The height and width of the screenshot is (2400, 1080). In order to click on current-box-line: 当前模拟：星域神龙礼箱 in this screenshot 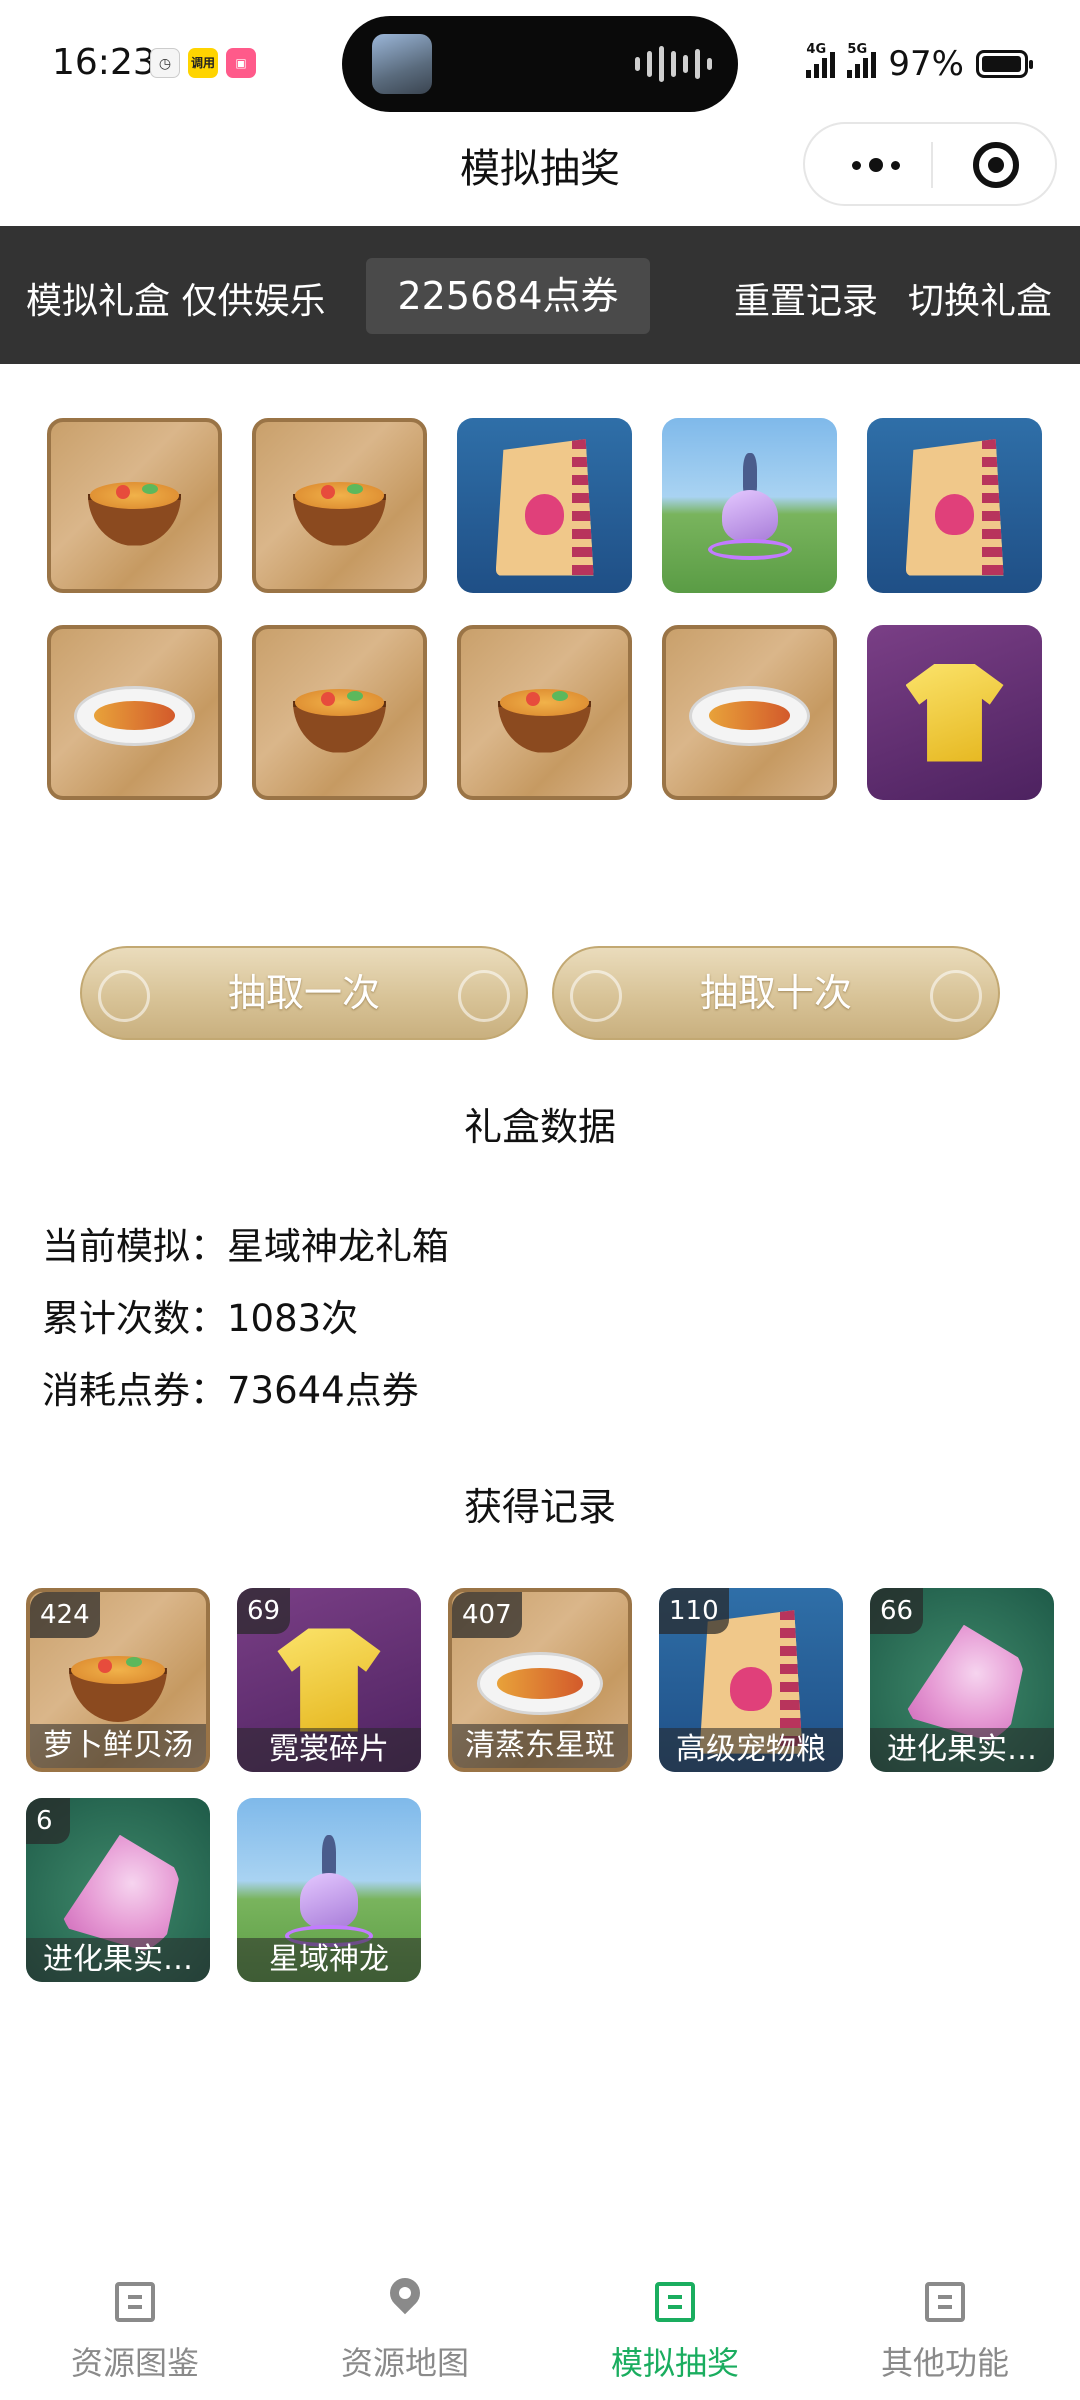, I will do `click(245, 1246)`.